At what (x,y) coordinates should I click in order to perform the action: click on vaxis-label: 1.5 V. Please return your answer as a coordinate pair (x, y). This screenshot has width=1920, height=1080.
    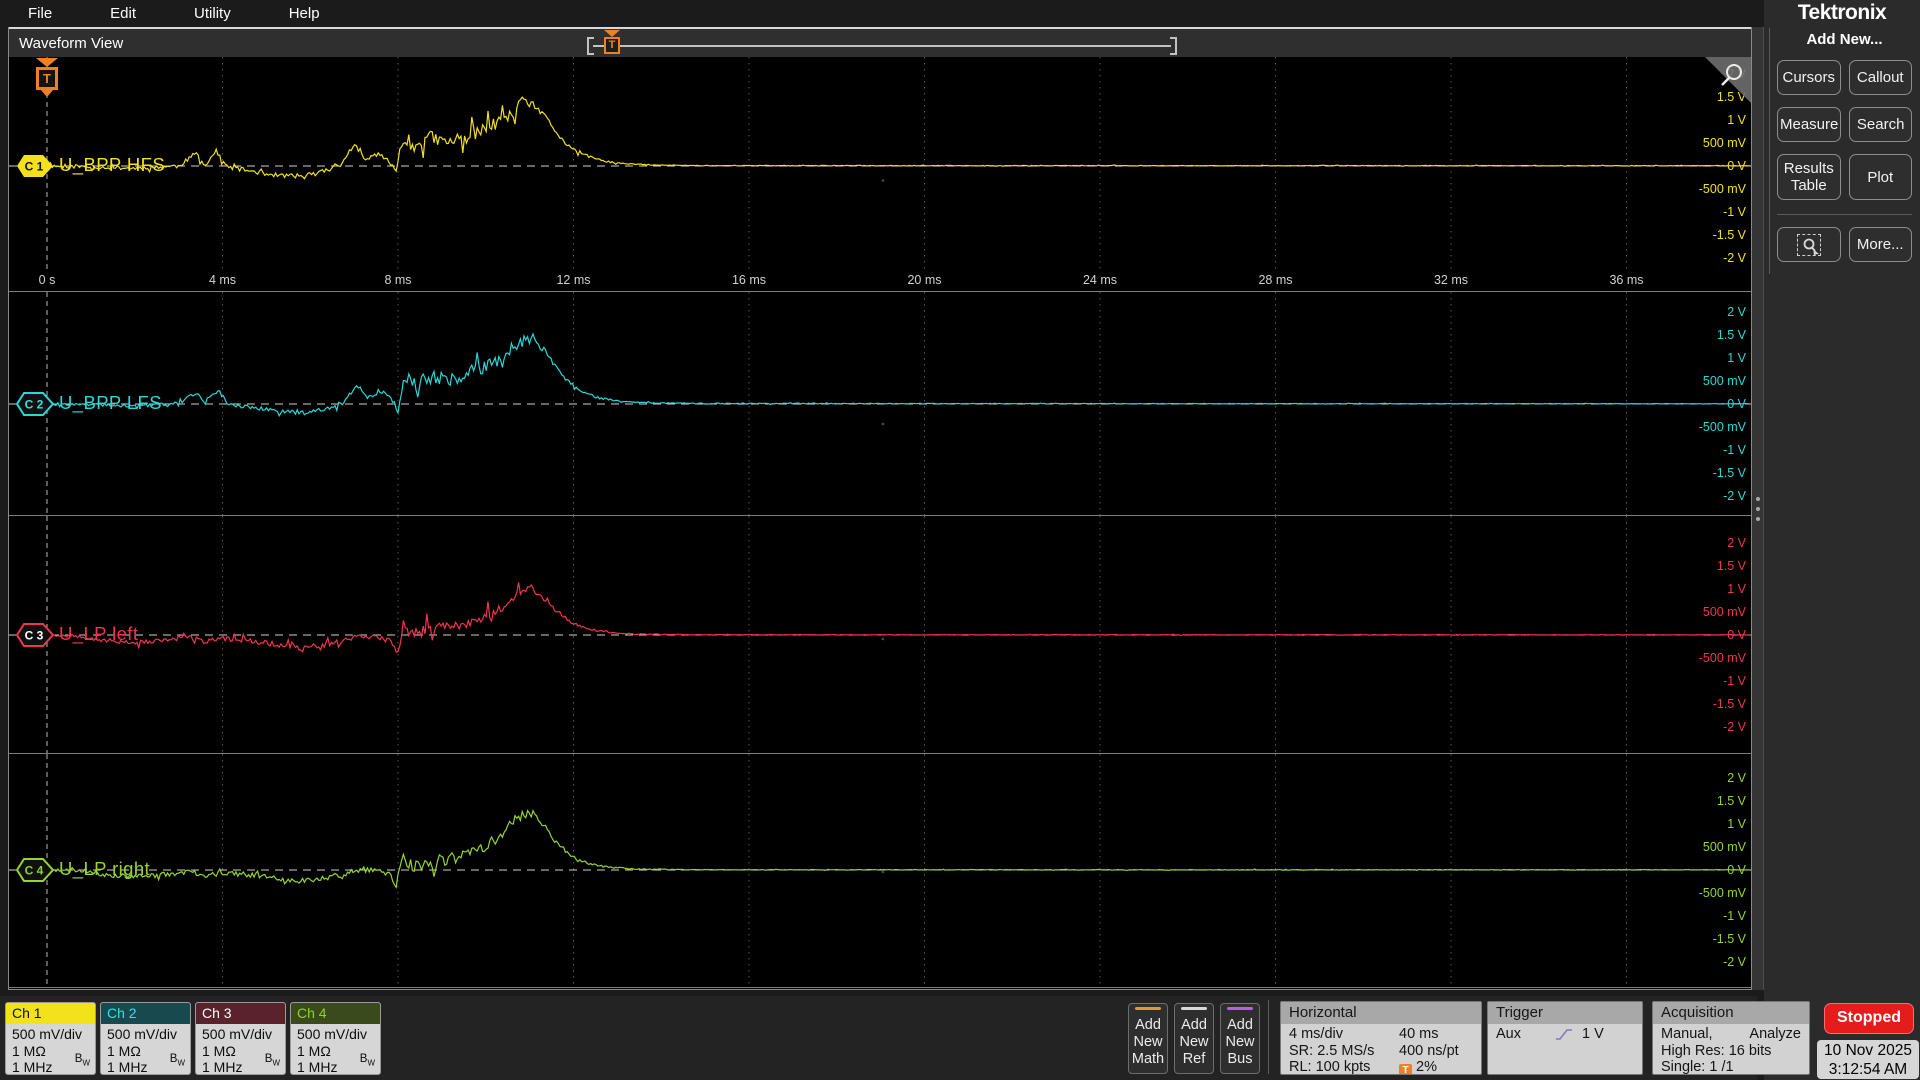
    Looking at the image, I should click on (1731, 335).